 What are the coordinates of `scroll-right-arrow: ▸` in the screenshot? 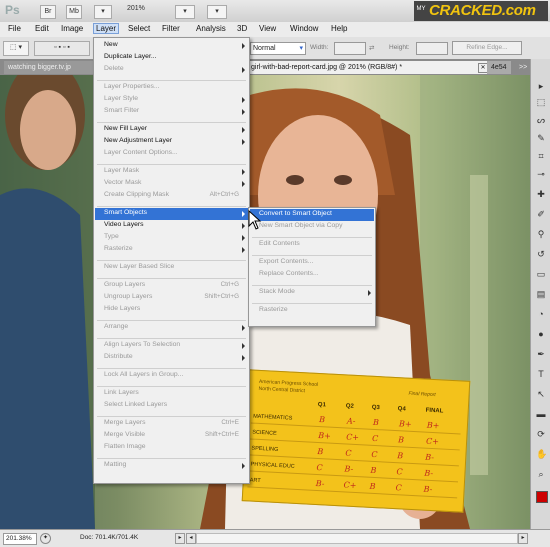 It's located at (523, 538).